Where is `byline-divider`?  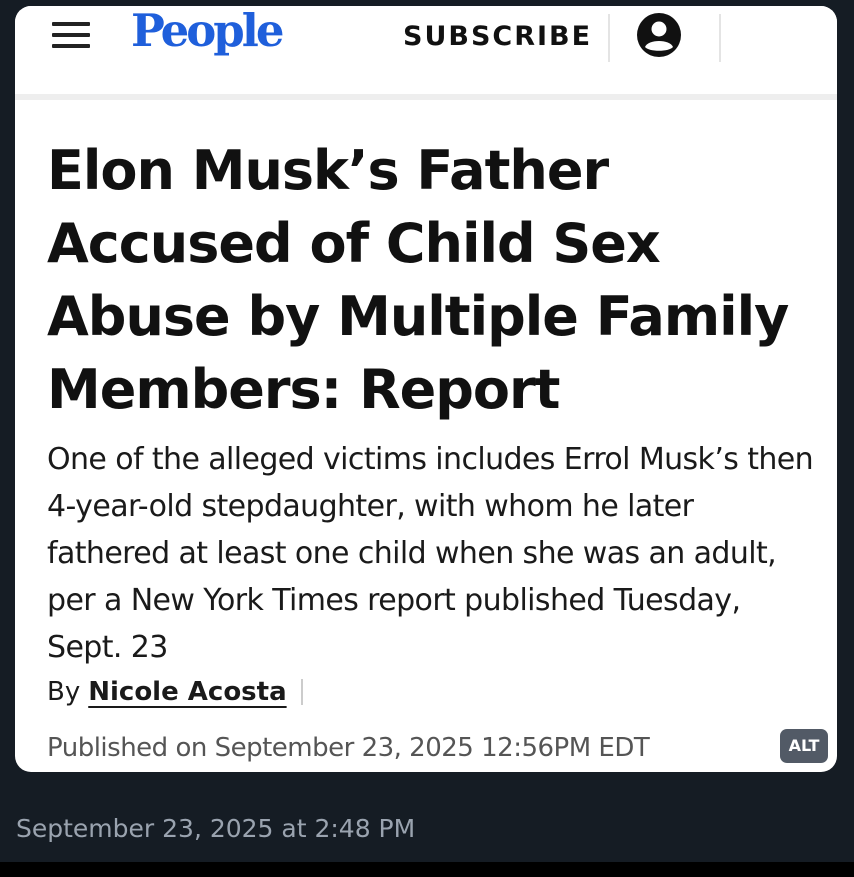
byline-divider is located at coordinates (302, 692).